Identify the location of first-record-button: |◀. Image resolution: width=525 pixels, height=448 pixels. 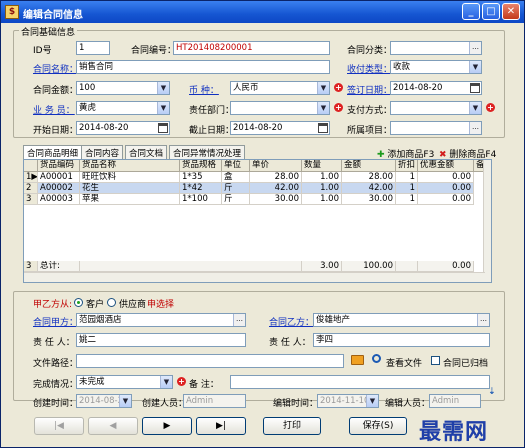
(59, 426).